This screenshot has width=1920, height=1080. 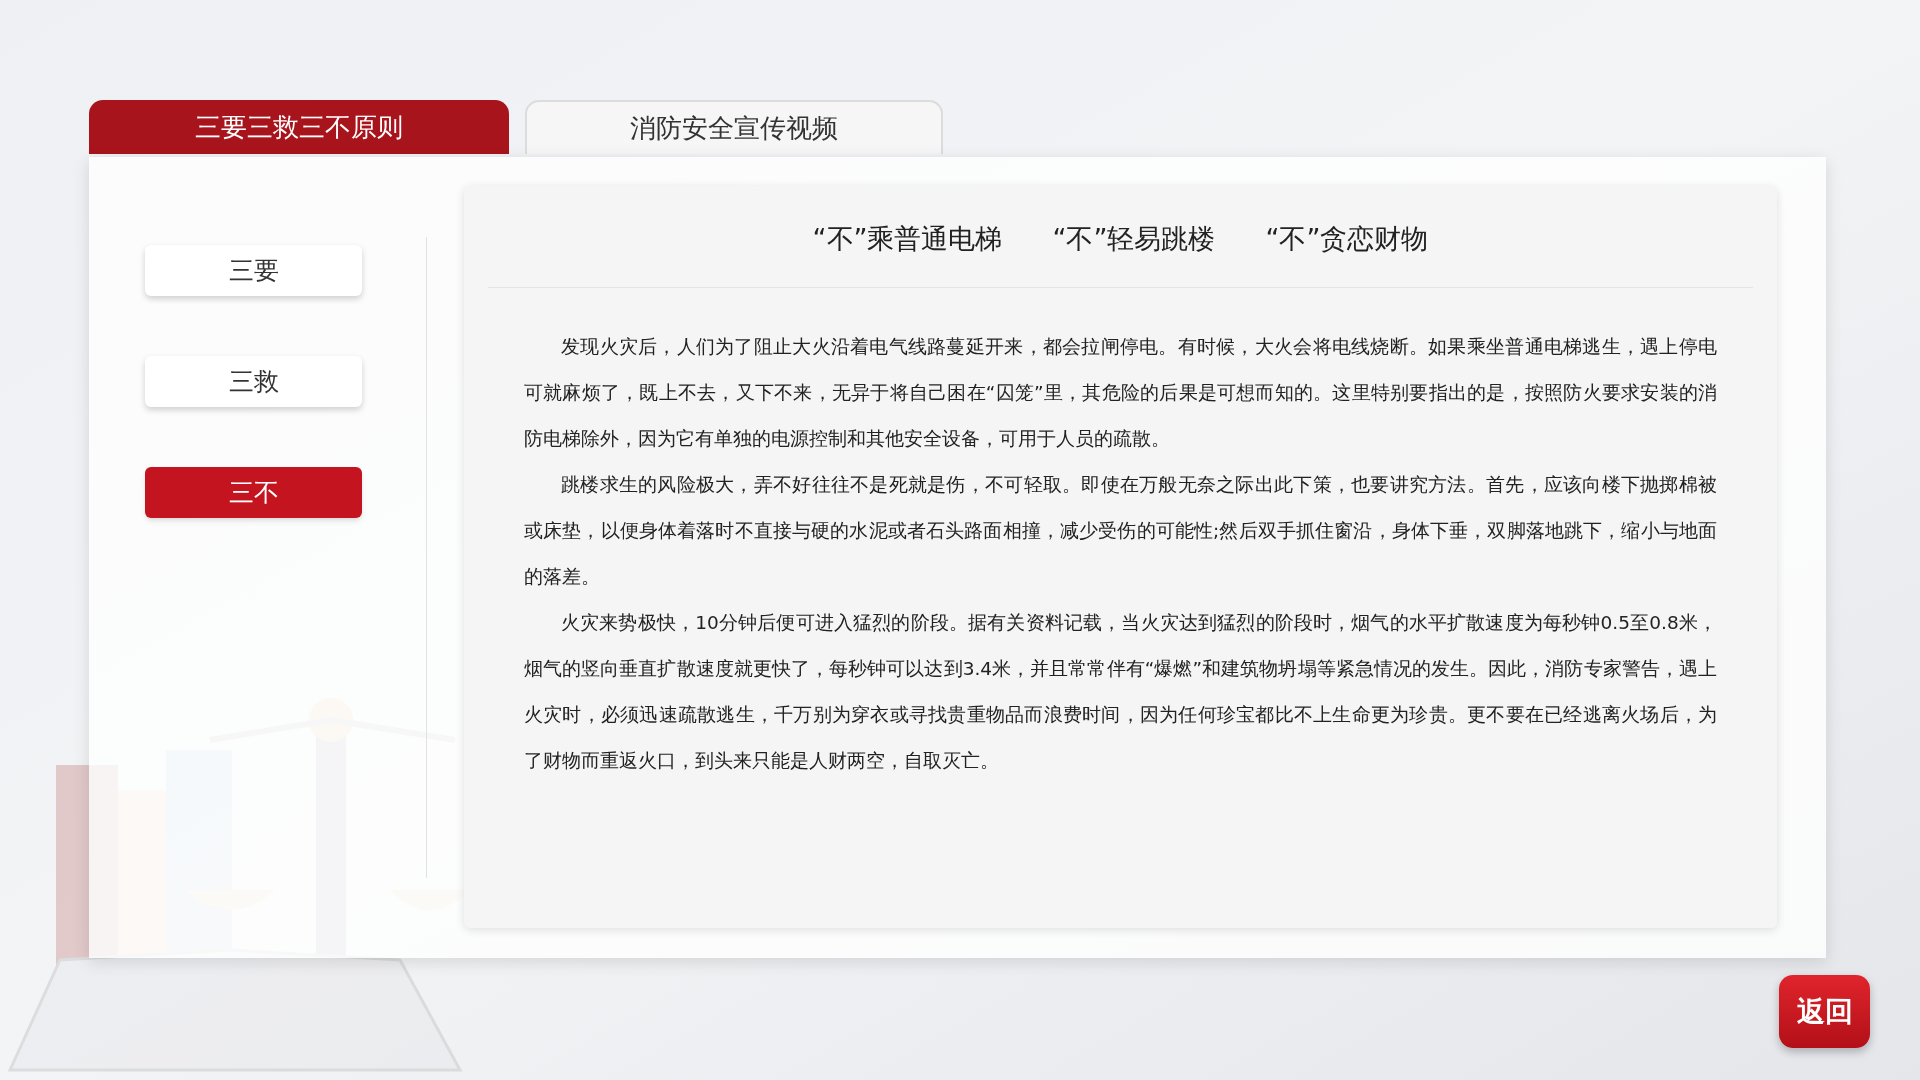 I want to click on section-heading: “不”贪恋财物, so click(x=1347, y=239).